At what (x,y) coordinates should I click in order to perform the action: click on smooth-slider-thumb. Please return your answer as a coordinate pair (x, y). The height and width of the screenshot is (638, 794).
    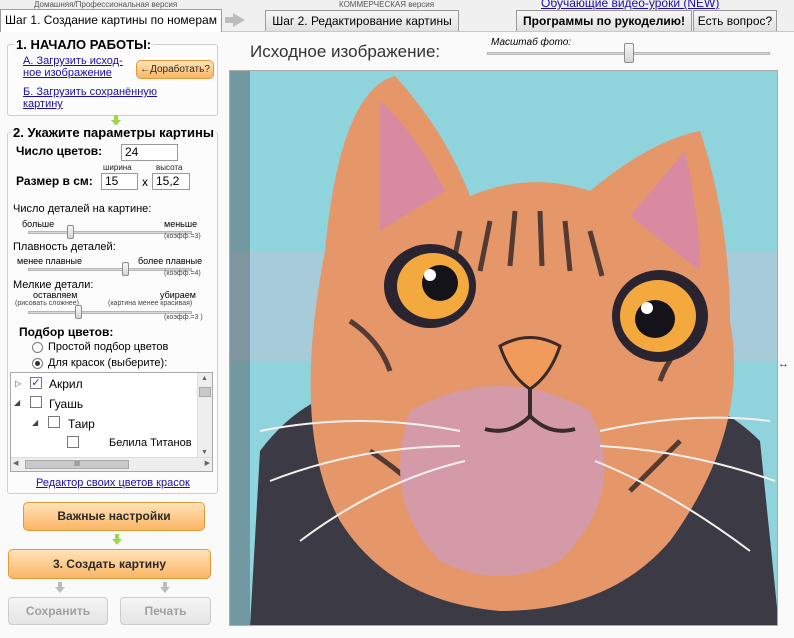
    Looking at the image, I should click on (126, 269).